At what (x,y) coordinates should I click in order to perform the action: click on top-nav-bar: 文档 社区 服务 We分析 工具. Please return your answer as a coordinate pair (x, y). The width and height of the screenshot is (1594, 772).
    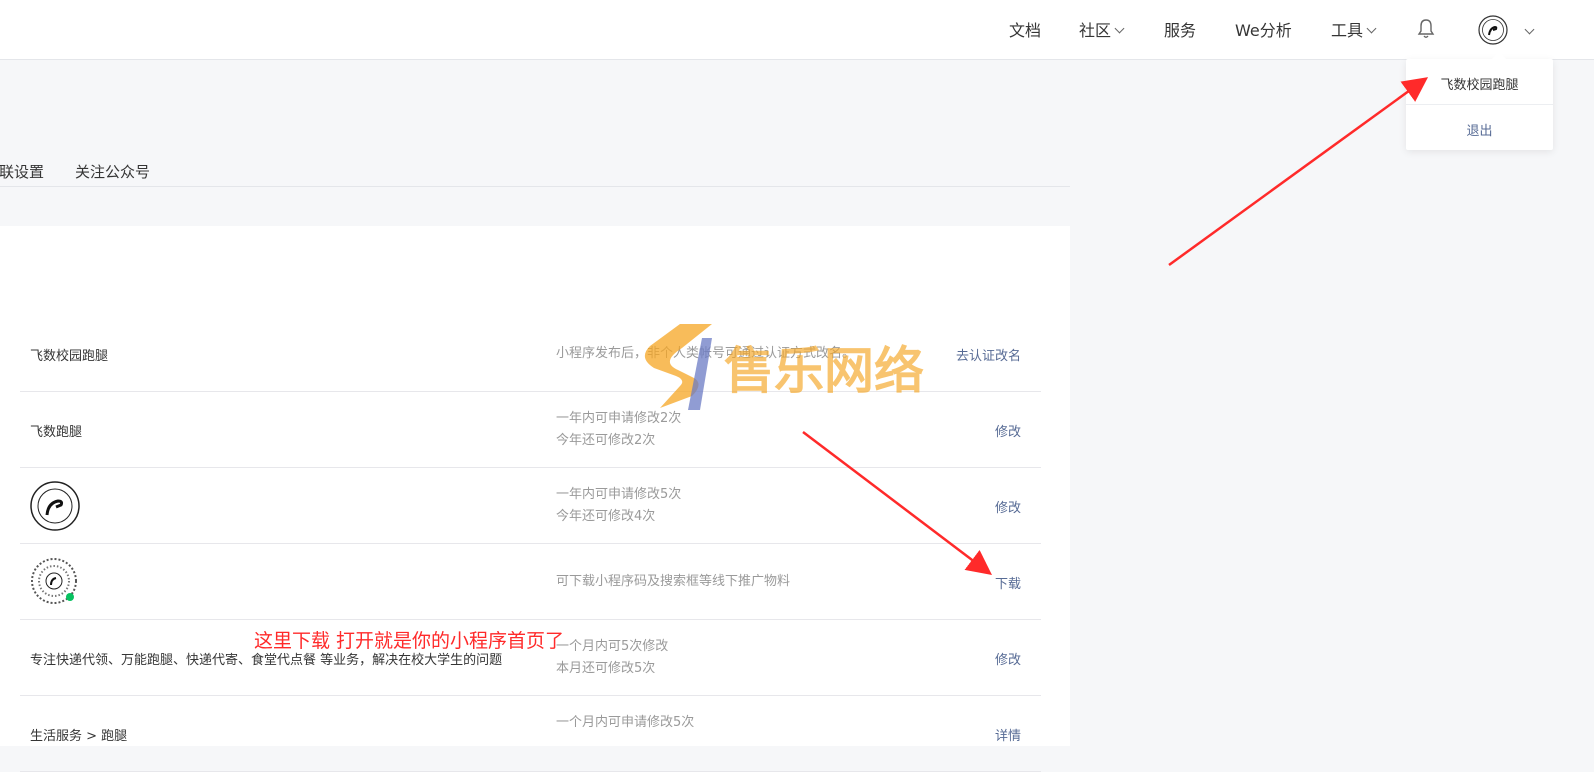
    Looking at the image, I should click on (797, 30).